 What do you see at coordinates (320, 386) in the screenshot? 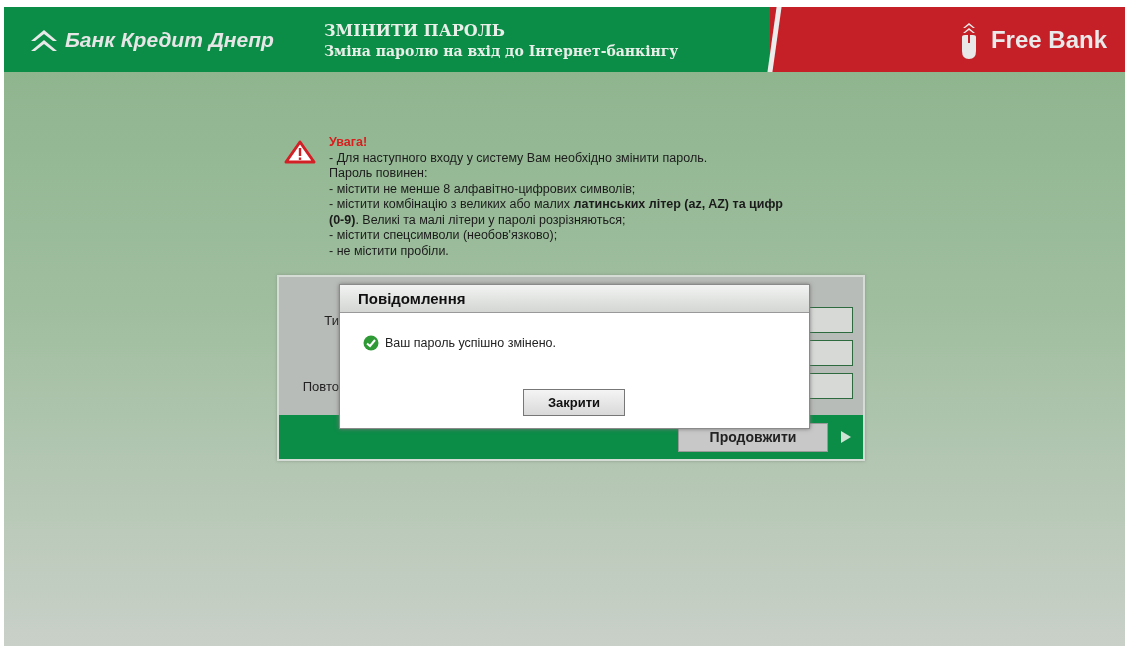
I see `field-label: Повто` at bounding box center [320, 386].